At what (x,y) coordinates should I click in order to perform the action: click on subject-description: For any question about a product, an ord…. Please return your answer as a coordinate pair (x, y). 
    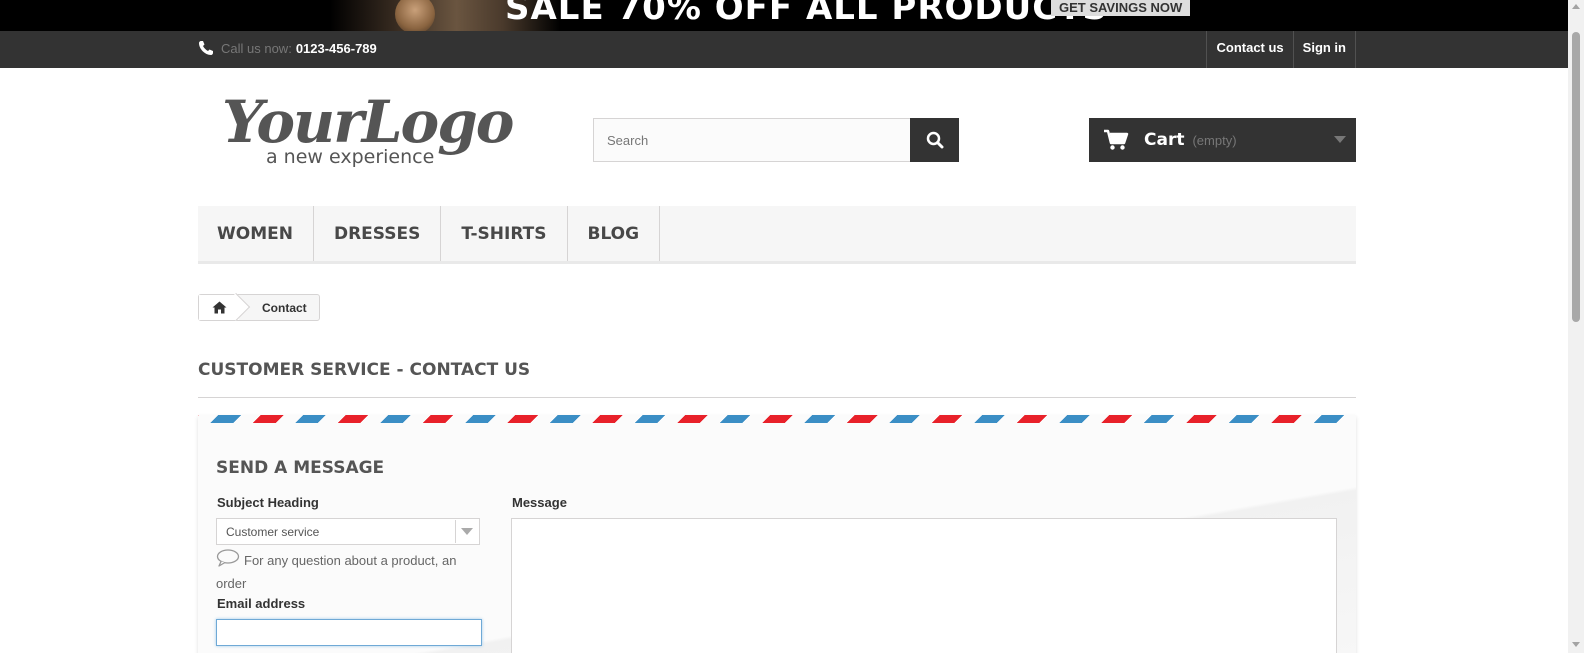
    Looking at the image, I should click on (341, 572).